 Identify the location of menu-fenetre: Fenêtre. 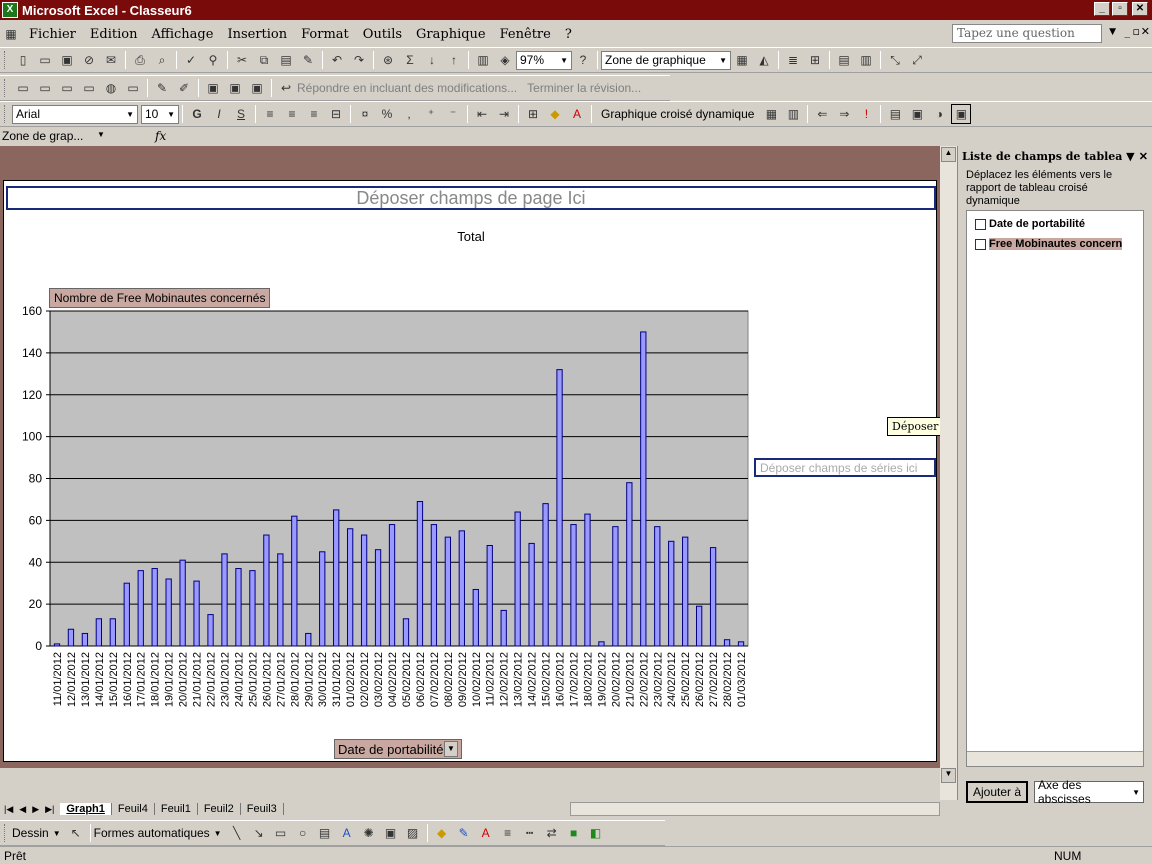
(525, 34).